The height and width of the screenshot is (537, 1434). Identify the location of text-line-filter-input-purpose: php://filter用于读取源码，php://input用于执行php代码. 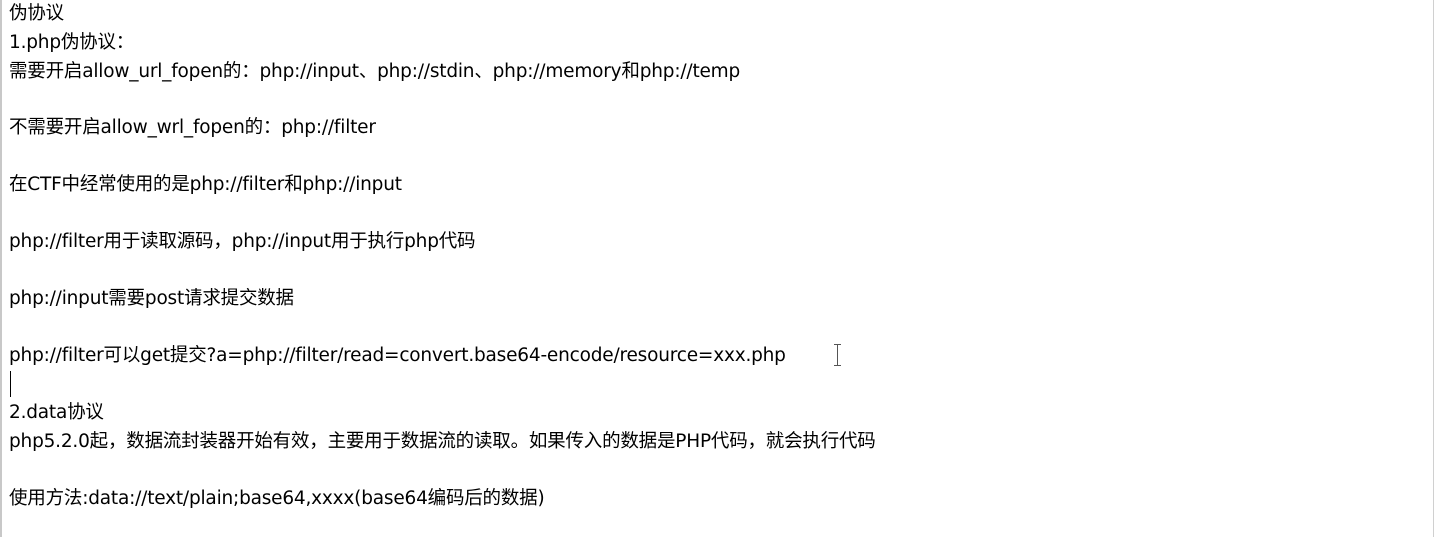
(242, 241).